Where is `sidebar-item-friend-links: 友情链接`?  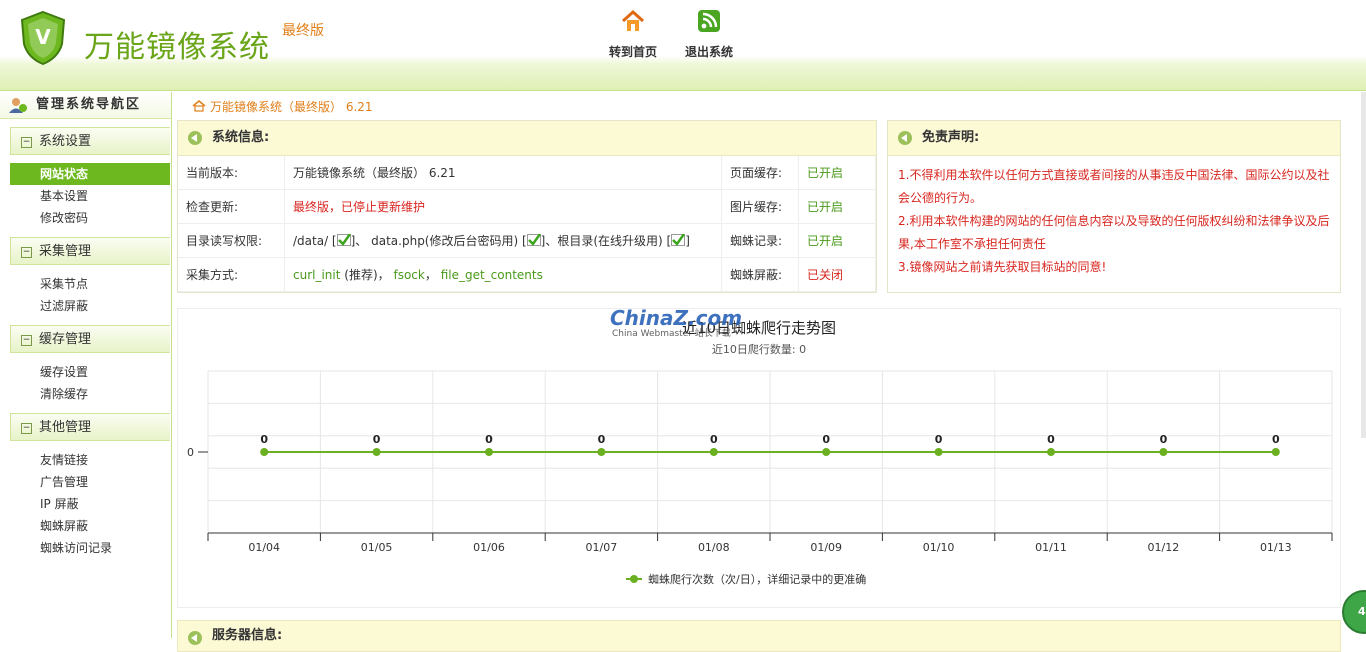
sidebar-item-friend-links: 友情链接 is located at coordinates (90, 460).